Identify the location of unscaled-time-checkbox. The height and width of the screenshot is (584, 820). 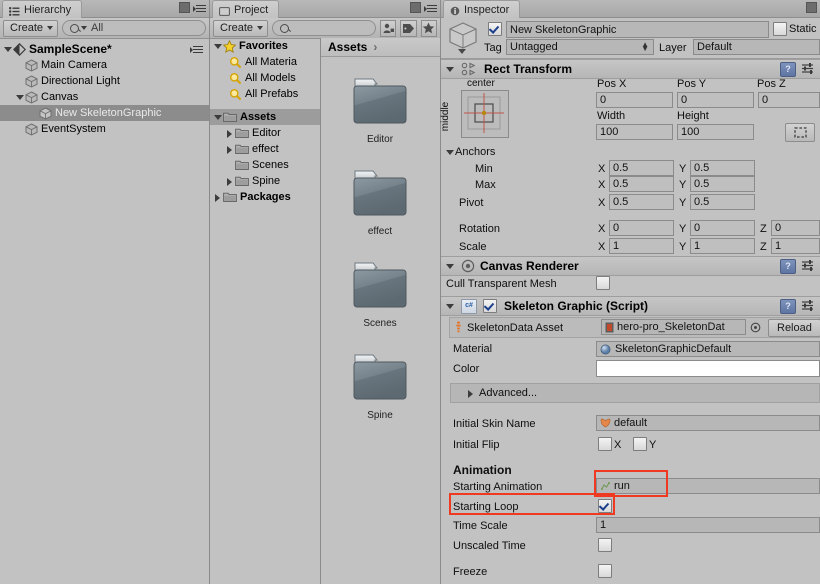
(605, 545).